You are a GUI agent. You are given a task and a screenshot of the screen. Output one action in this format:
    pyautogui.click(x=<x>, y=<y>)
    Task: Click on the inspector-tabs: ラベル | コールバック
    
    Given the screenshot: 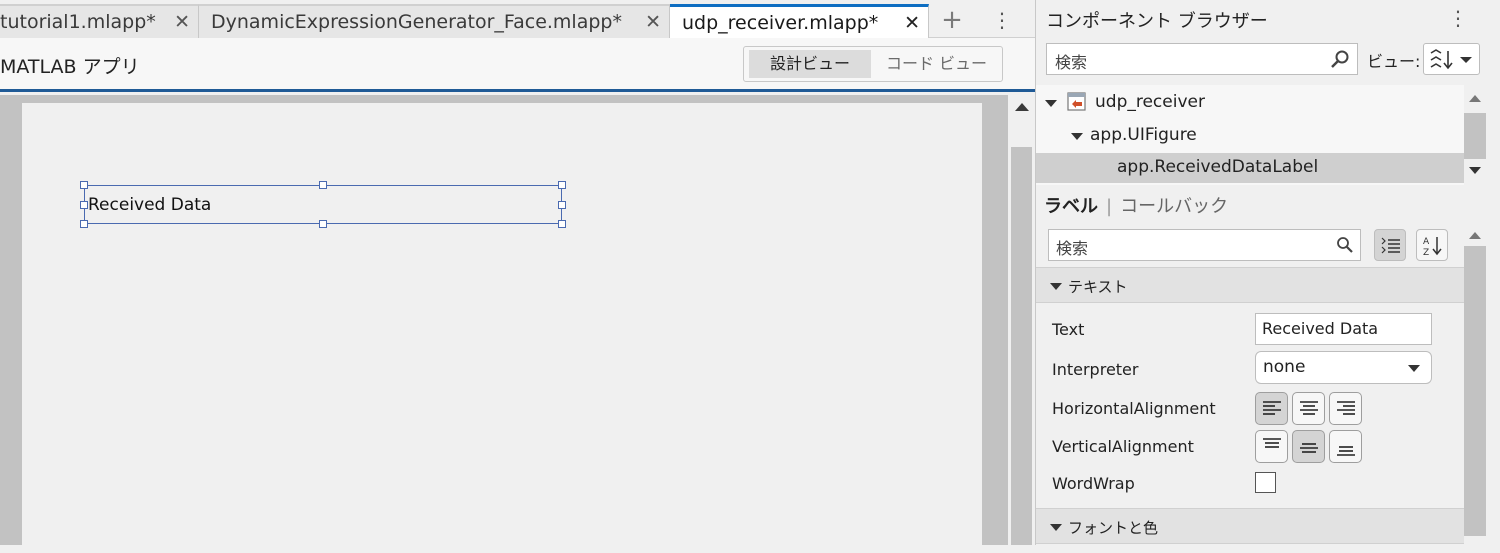 What is the action you would take?
    pyautogui.click(x=1136, y=205)
    